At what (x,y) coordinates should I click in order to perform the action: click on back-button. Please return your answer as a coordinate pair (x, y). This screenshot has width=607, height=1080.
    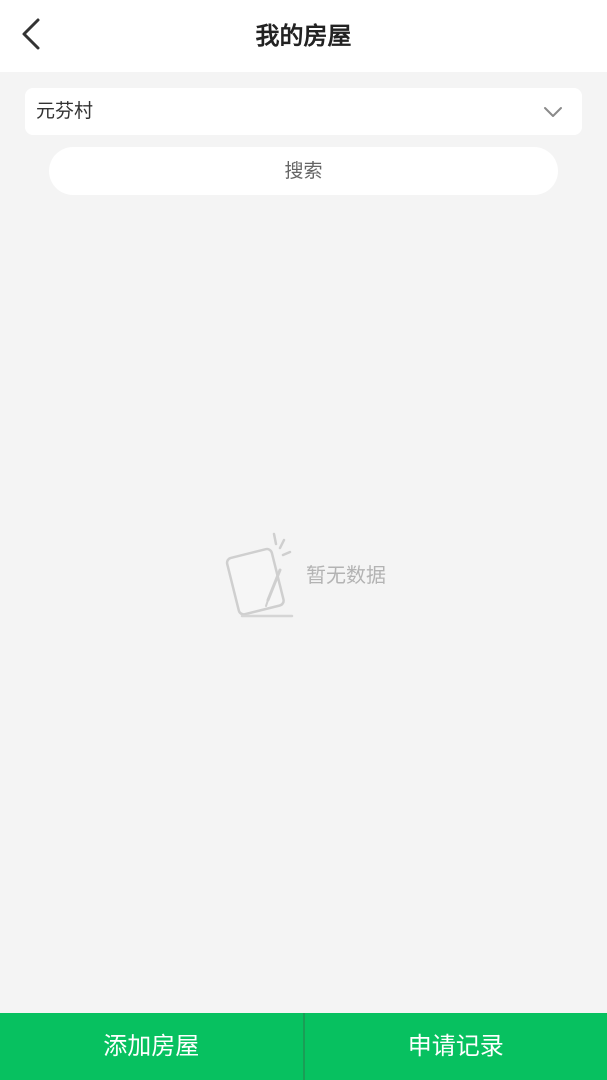
    Looking at the image, I should click on (34, 36).